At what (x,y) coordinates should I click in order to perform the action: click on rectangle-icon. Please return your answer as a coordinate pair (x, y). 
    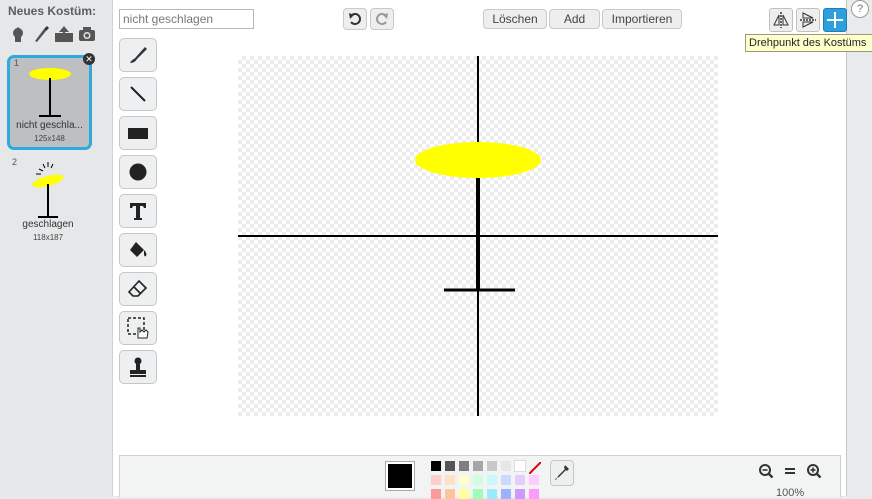
    Looking at the image, I should click on (138, 133).